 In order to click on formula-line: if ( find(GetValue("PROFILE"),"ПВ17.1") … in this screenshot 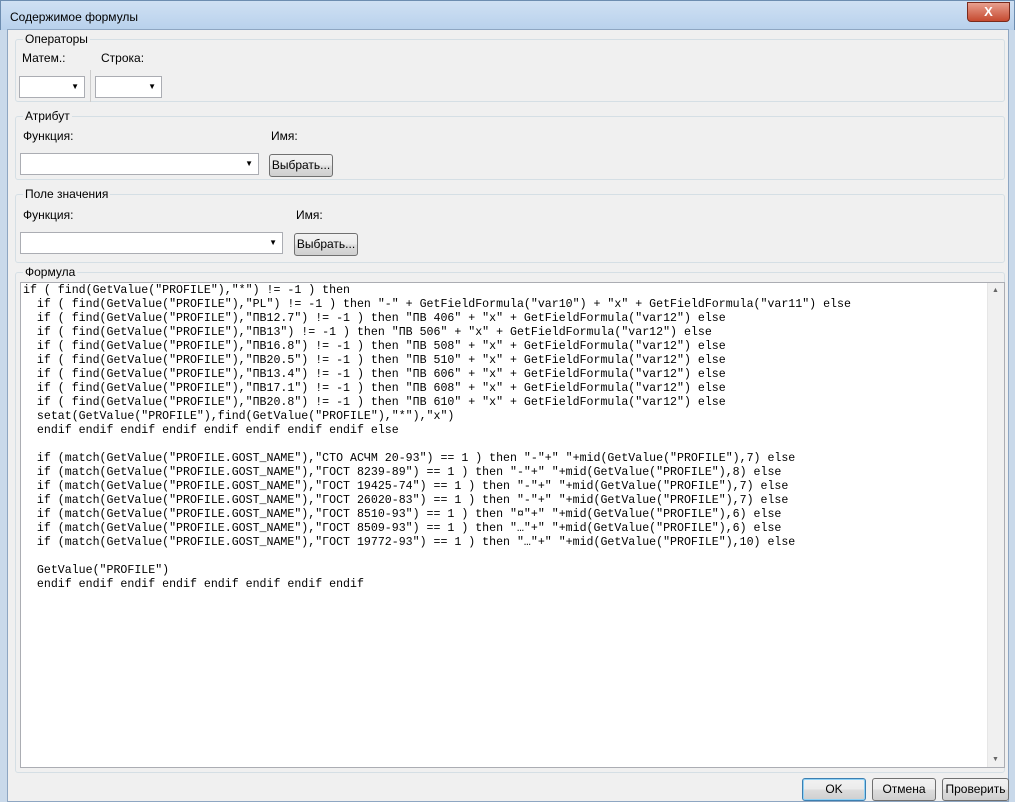, I will do `click(374, 388)`.